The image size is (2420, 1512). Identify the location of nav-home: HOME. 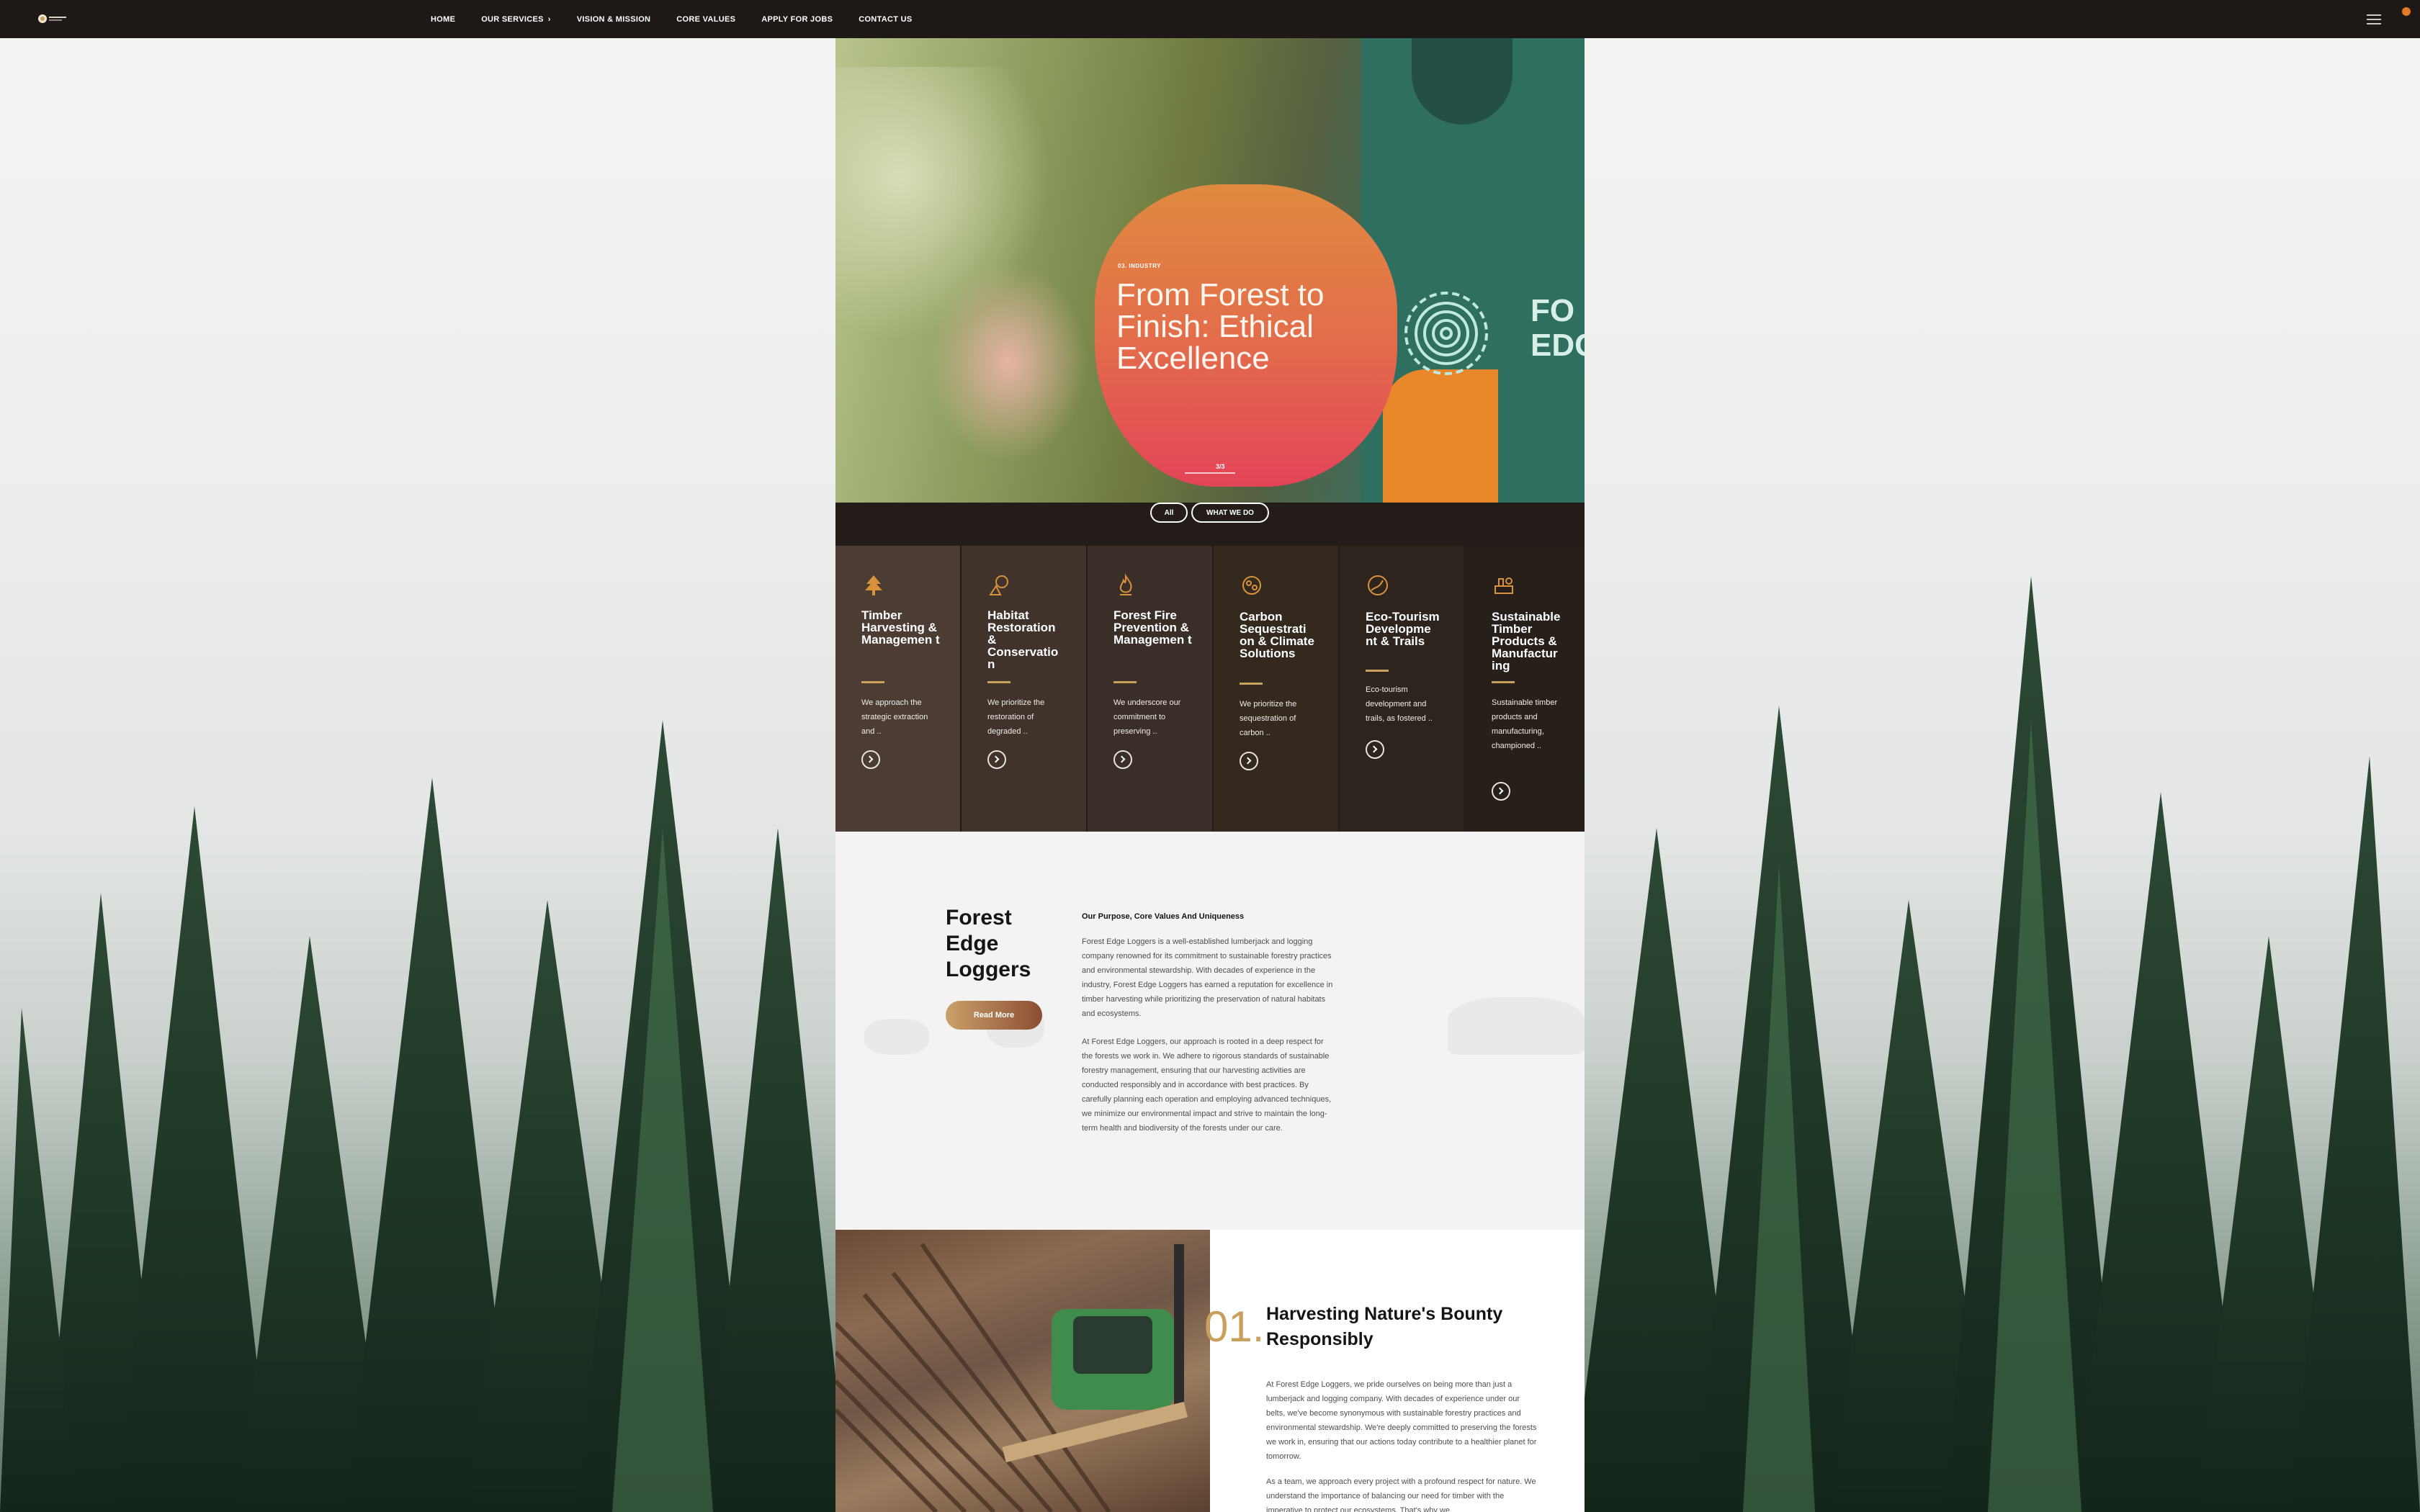
(443, 19).